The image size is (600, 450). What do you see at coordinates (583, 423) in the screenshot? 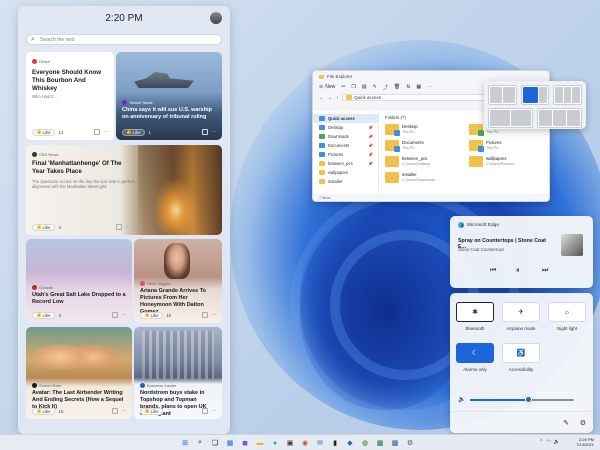
I see `gear-icon: ⚙` at bounding box center [583, 423].